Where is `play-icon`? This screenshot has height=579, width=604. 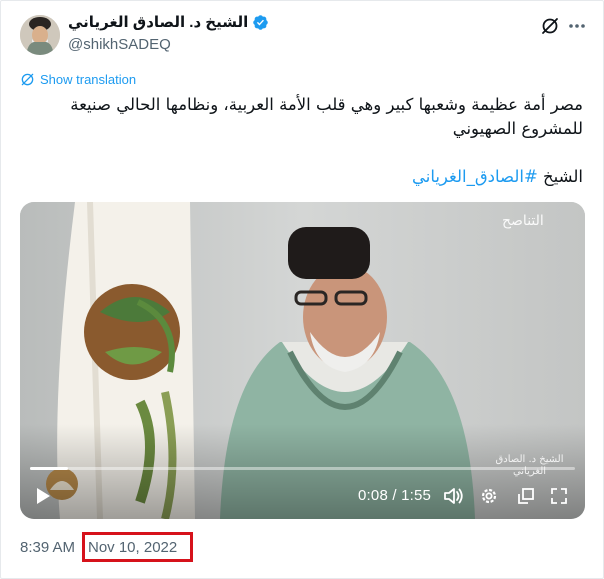 play-icon is located at coordinates (43, 496).